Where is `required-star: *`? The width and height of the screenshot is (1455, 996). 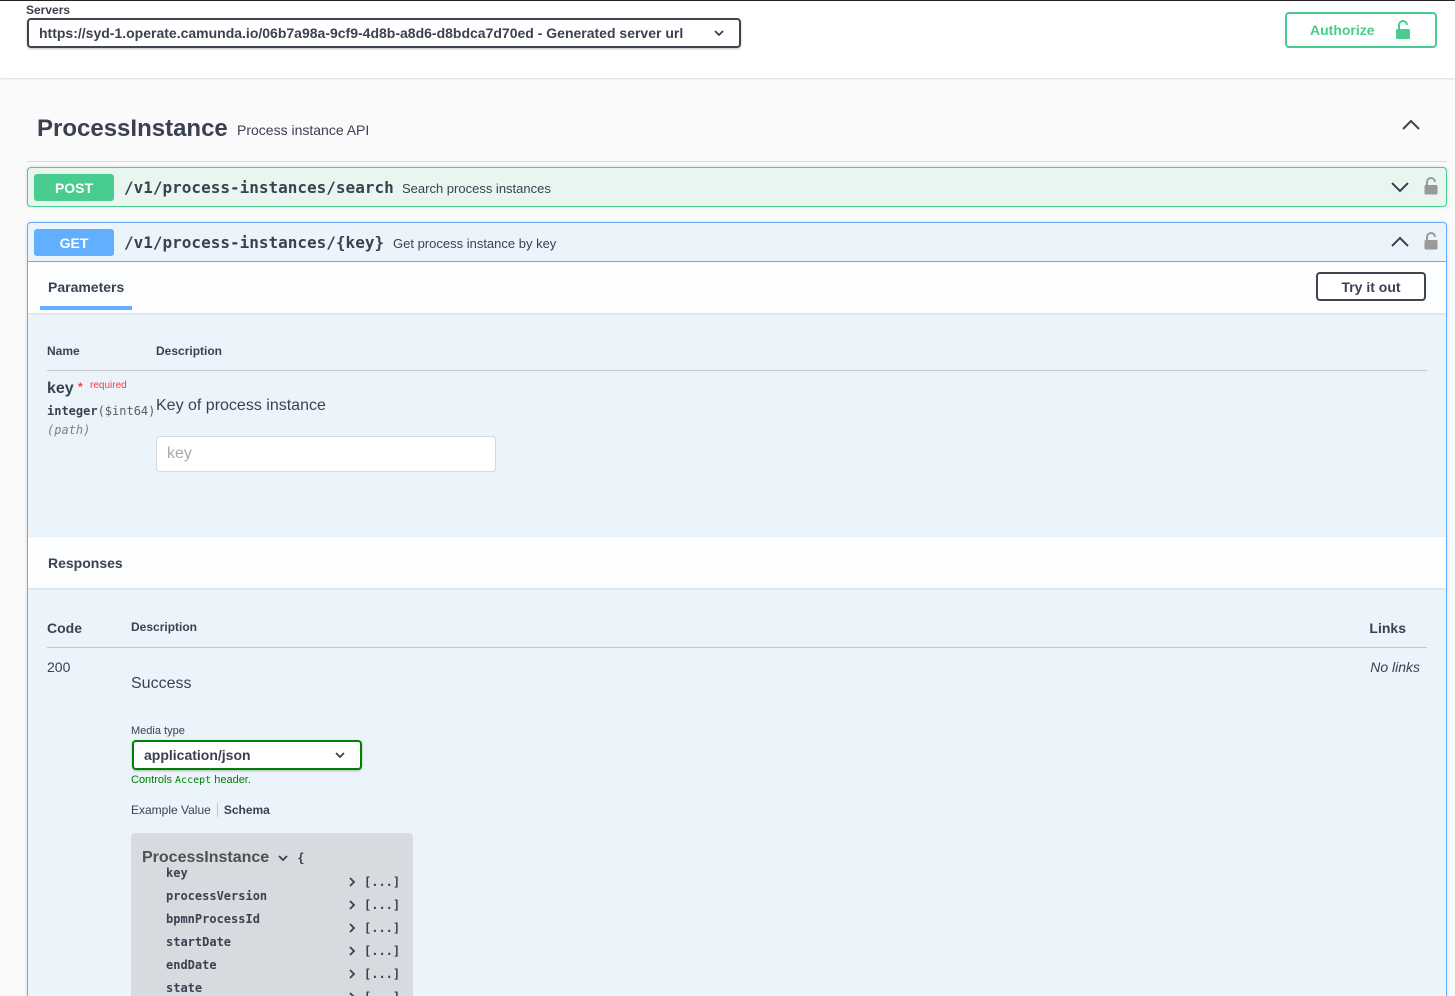
required-star: * is located at coordinates (80, 387).